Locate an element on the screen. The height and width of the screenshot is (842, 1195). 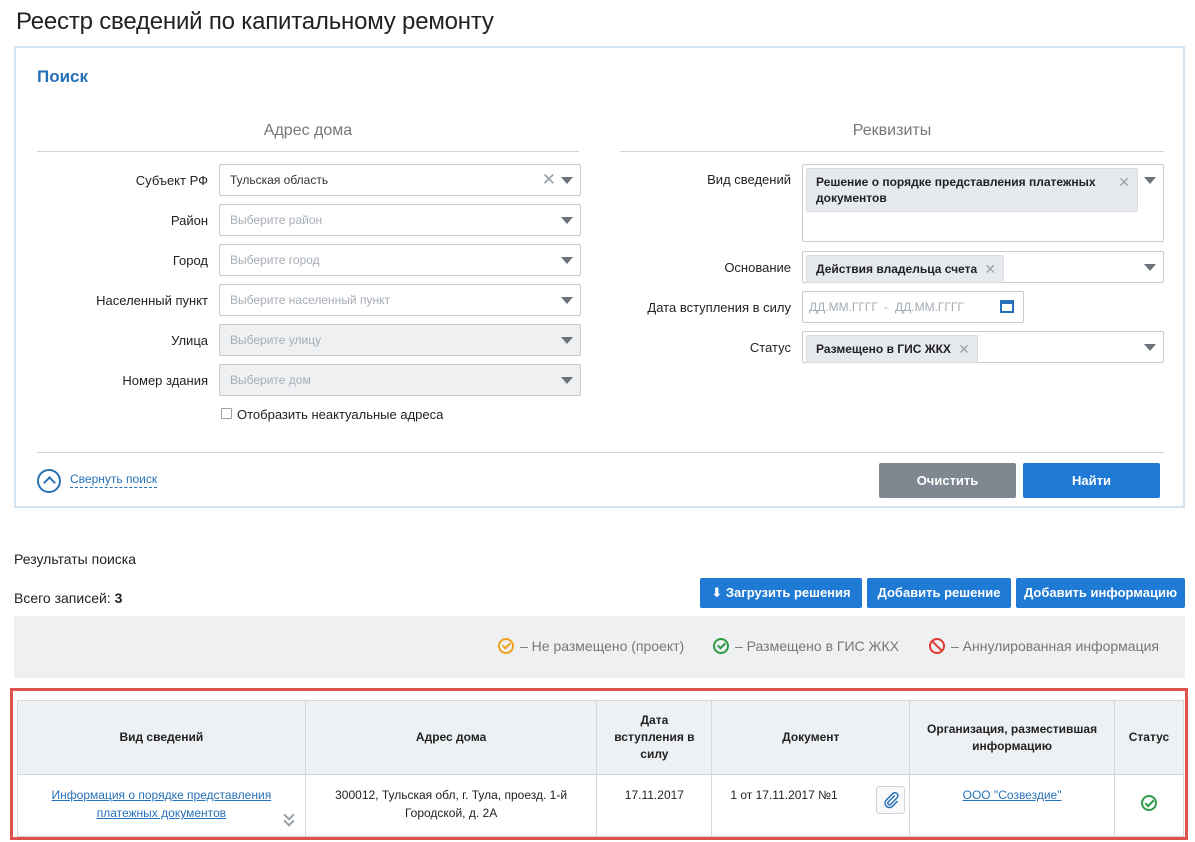
status-label: Статус is located at coordinates (770, 347).